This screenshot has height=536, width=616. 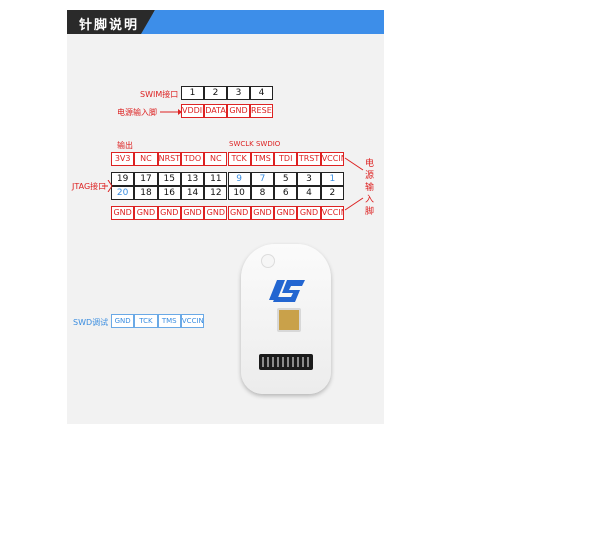 What do you see at coordinates (123, 179) in the screenshot?
I see `jtag-pin-number: 19` at bounding box center [123, 179].